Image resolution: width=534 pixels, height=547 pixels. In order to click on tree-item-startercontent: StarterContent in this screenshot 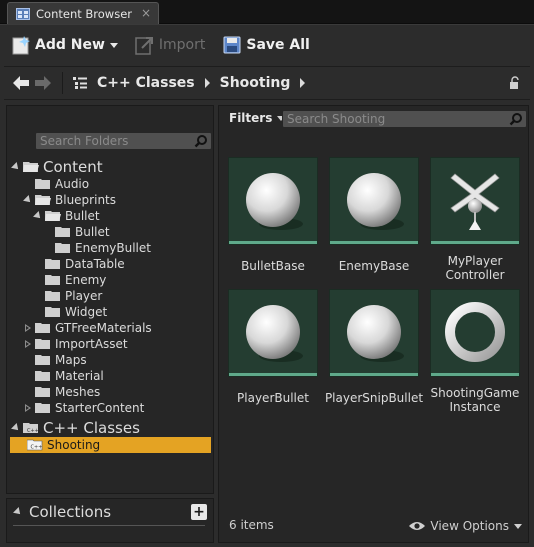, I will do `click(83, 408)`.